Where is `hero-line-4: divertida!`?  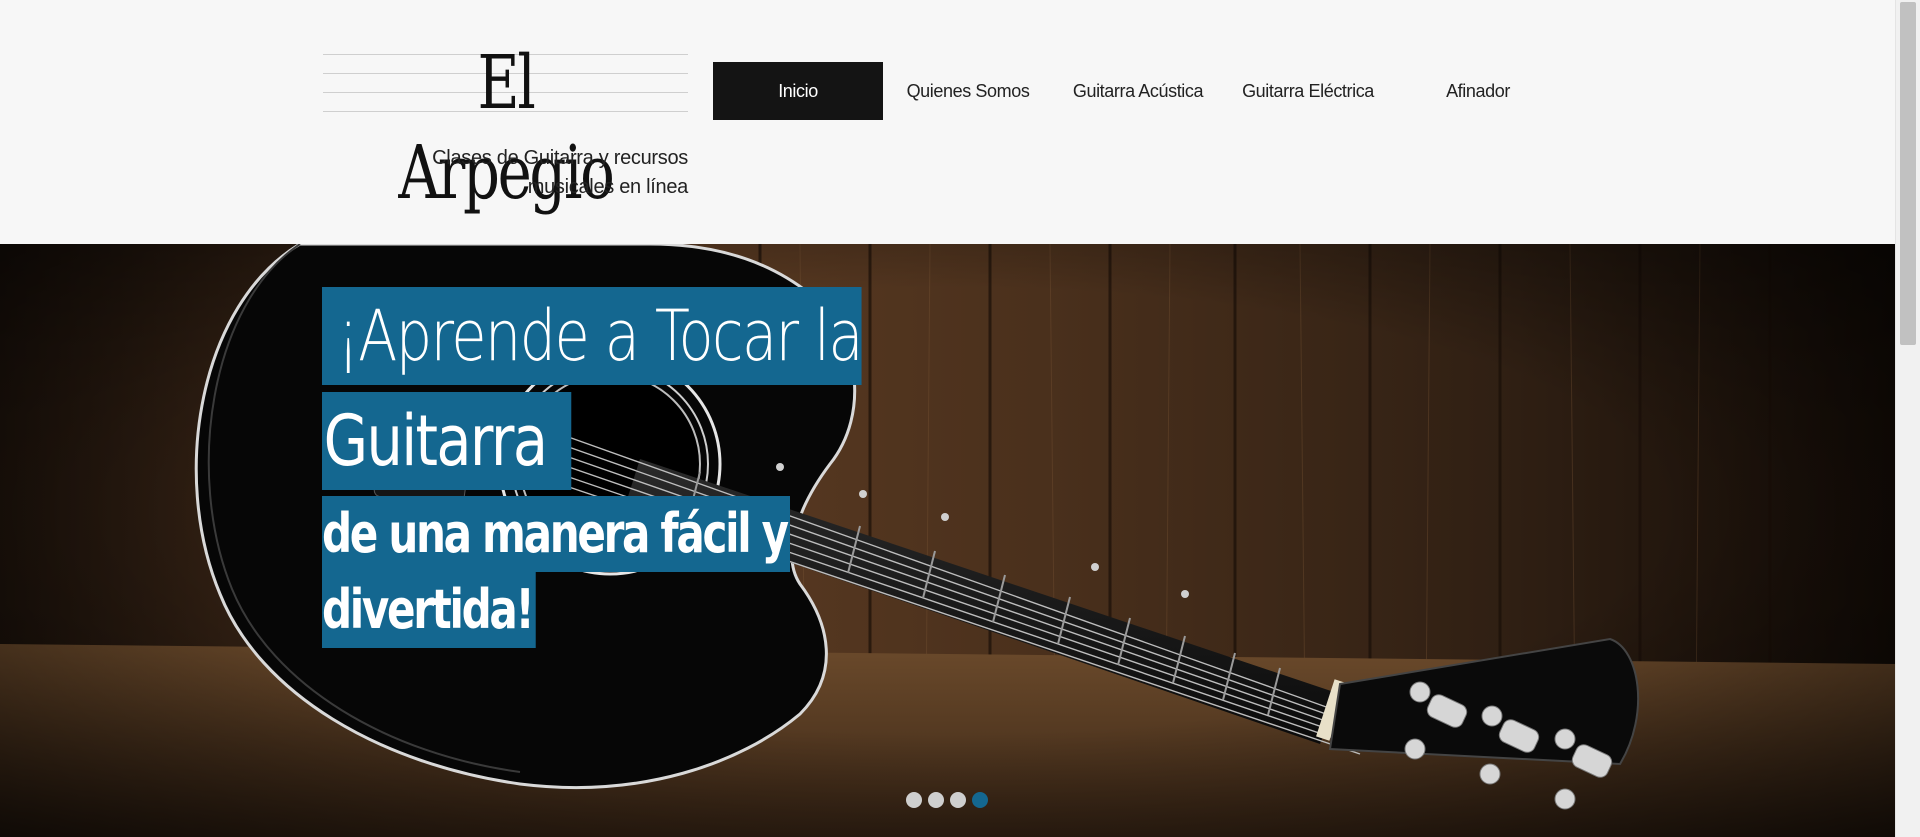 hero-line-4: divertida! is located at coordinates (429, 610).